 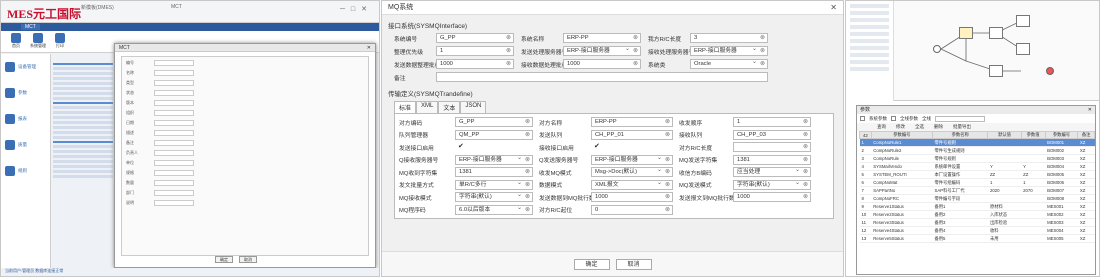 I want to click on select-all-button: 全选, so click(x=919, y=127).